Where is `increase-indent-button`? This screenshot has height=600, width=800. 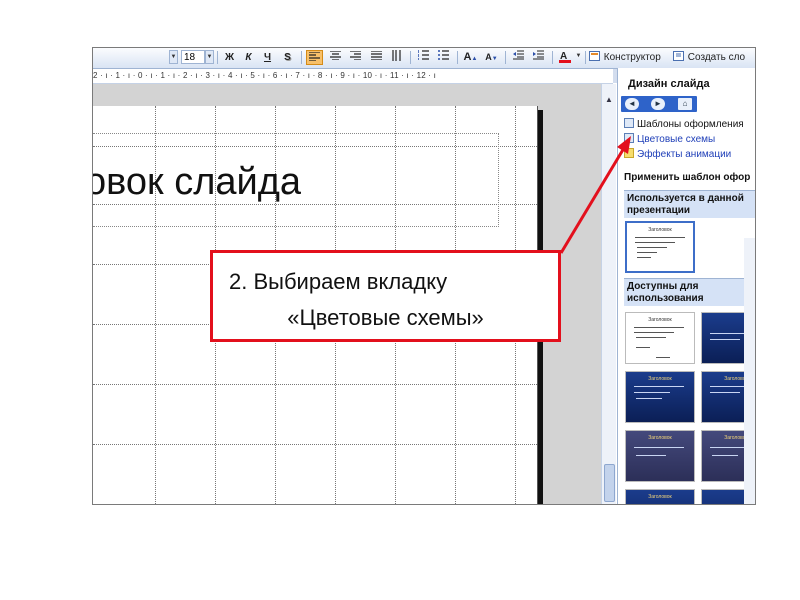 increase-indent-button is located at coordinates (538, 57).